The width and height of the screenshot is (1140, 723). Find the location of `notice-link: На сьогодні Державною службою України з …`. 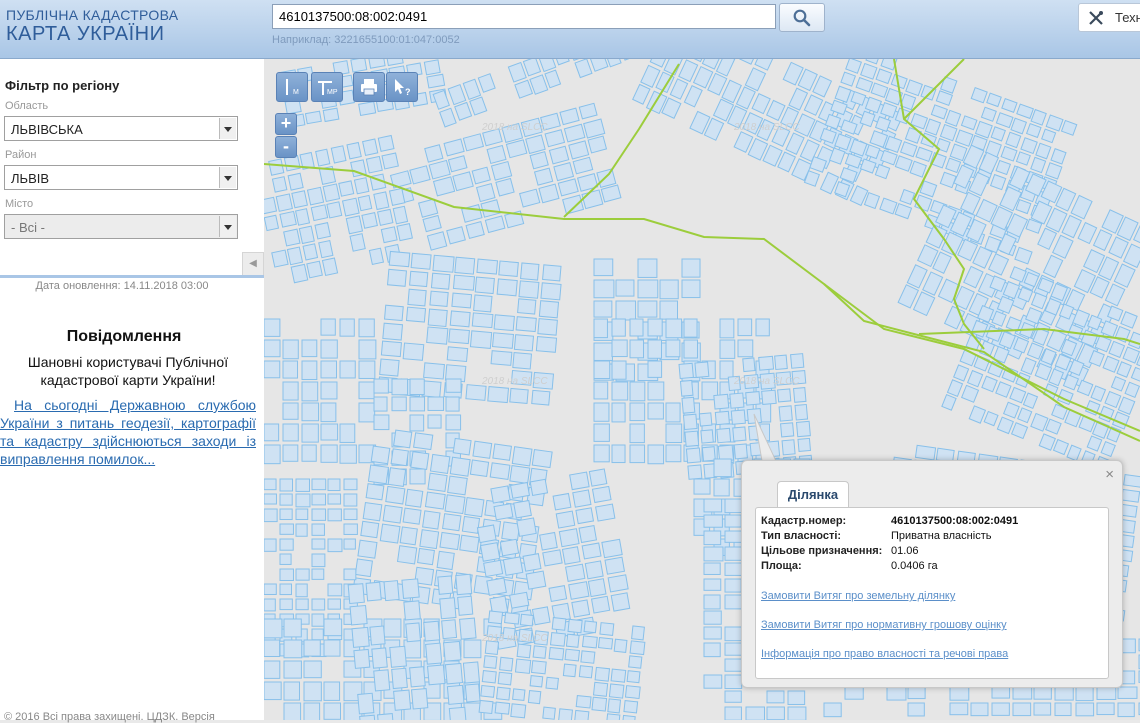

notice-link: На сьогодні Державною службою України з … is located at coordinates (128, 432).